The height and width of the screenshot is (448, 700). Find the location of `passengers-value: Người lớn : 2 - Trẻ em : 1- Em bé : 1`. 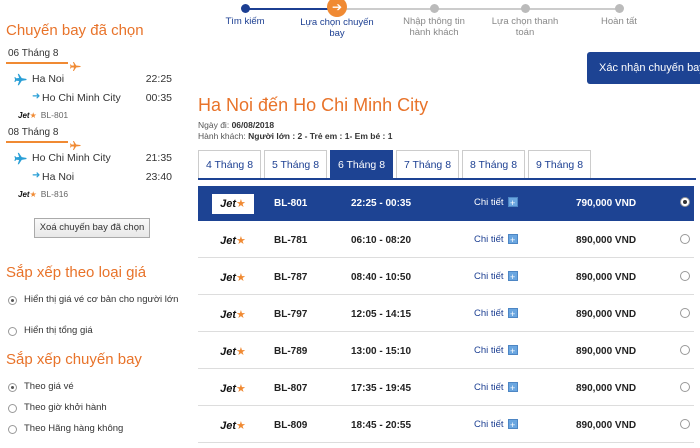

passengers-value: Người lớn : 2 - Trẻ em : 1- Em bé : 1 is located at coordinates (320, 136).